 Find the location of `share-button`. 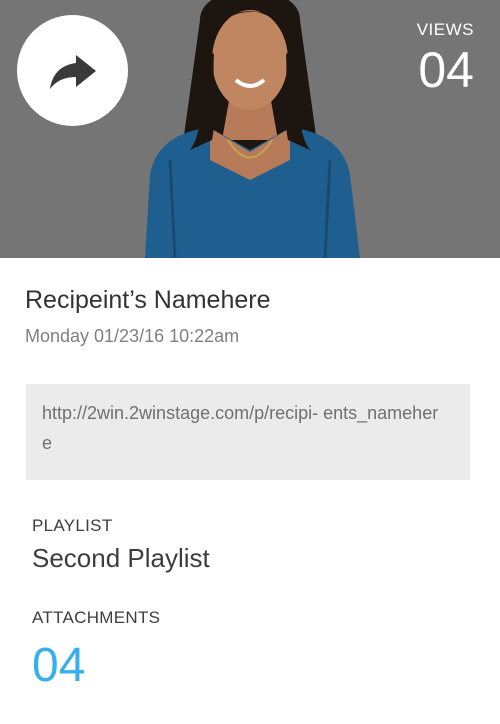

share-button is located at coordinates (72, 70).